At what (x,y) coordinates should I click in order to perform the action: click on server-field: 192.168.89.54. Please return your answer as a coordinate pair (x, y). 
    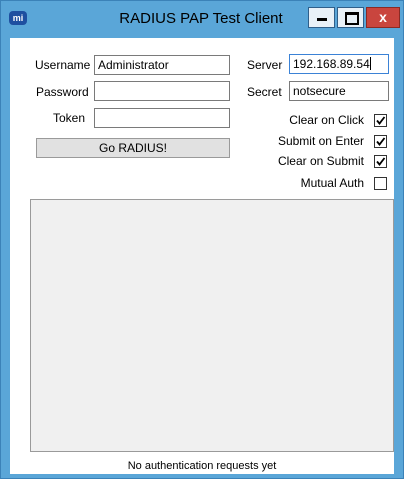
    Looking at the image, I should click on (339, 64).